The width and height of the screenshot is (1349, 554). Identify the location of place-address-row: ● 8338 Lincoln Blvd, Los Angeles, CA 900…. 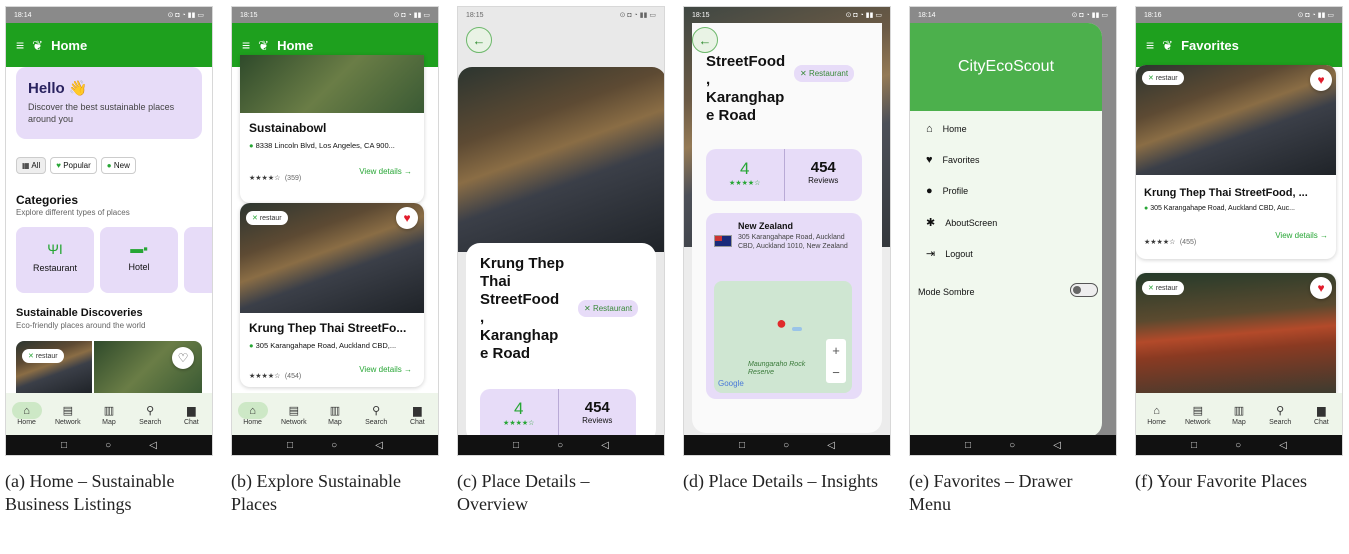
(322, 145).